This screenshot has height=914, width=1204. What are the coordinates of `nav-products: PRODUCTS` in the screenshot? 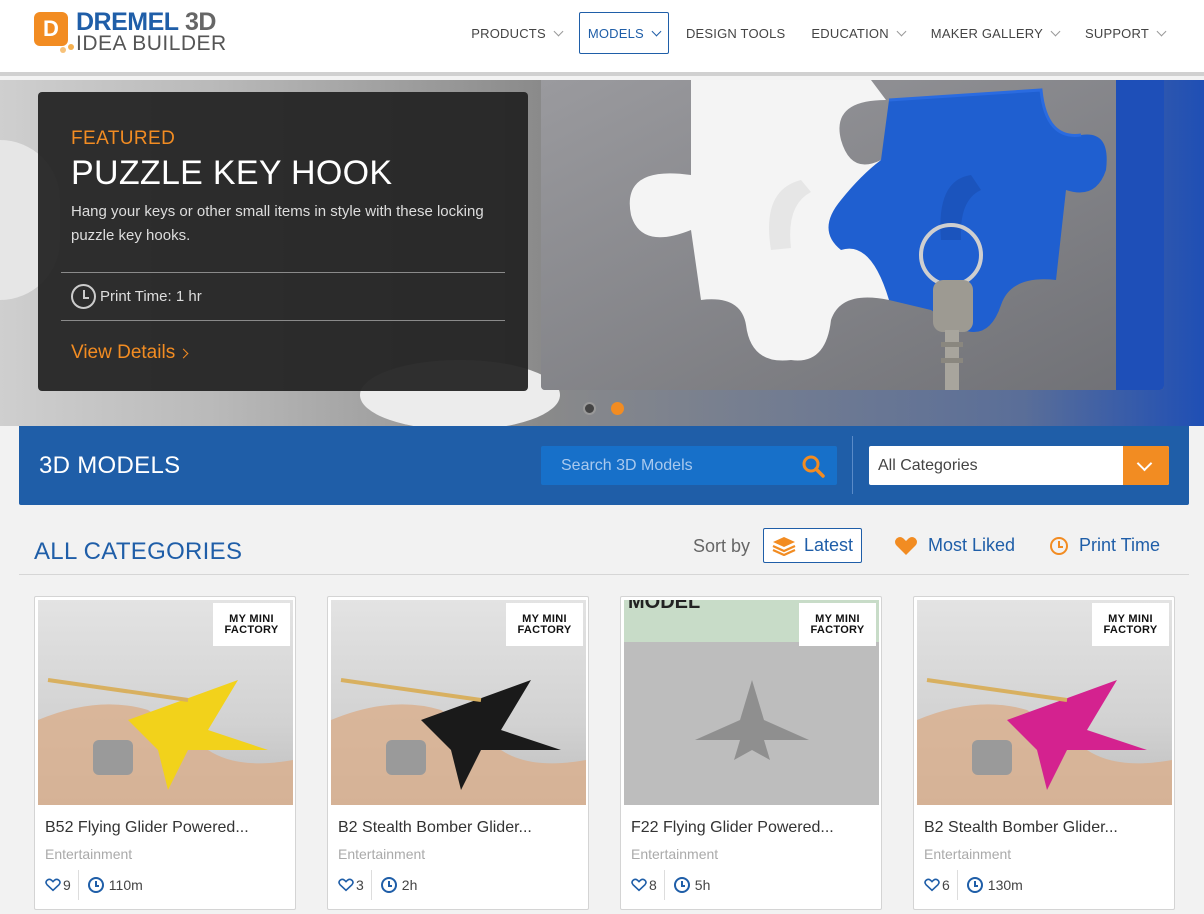 It's located at (516, 33).